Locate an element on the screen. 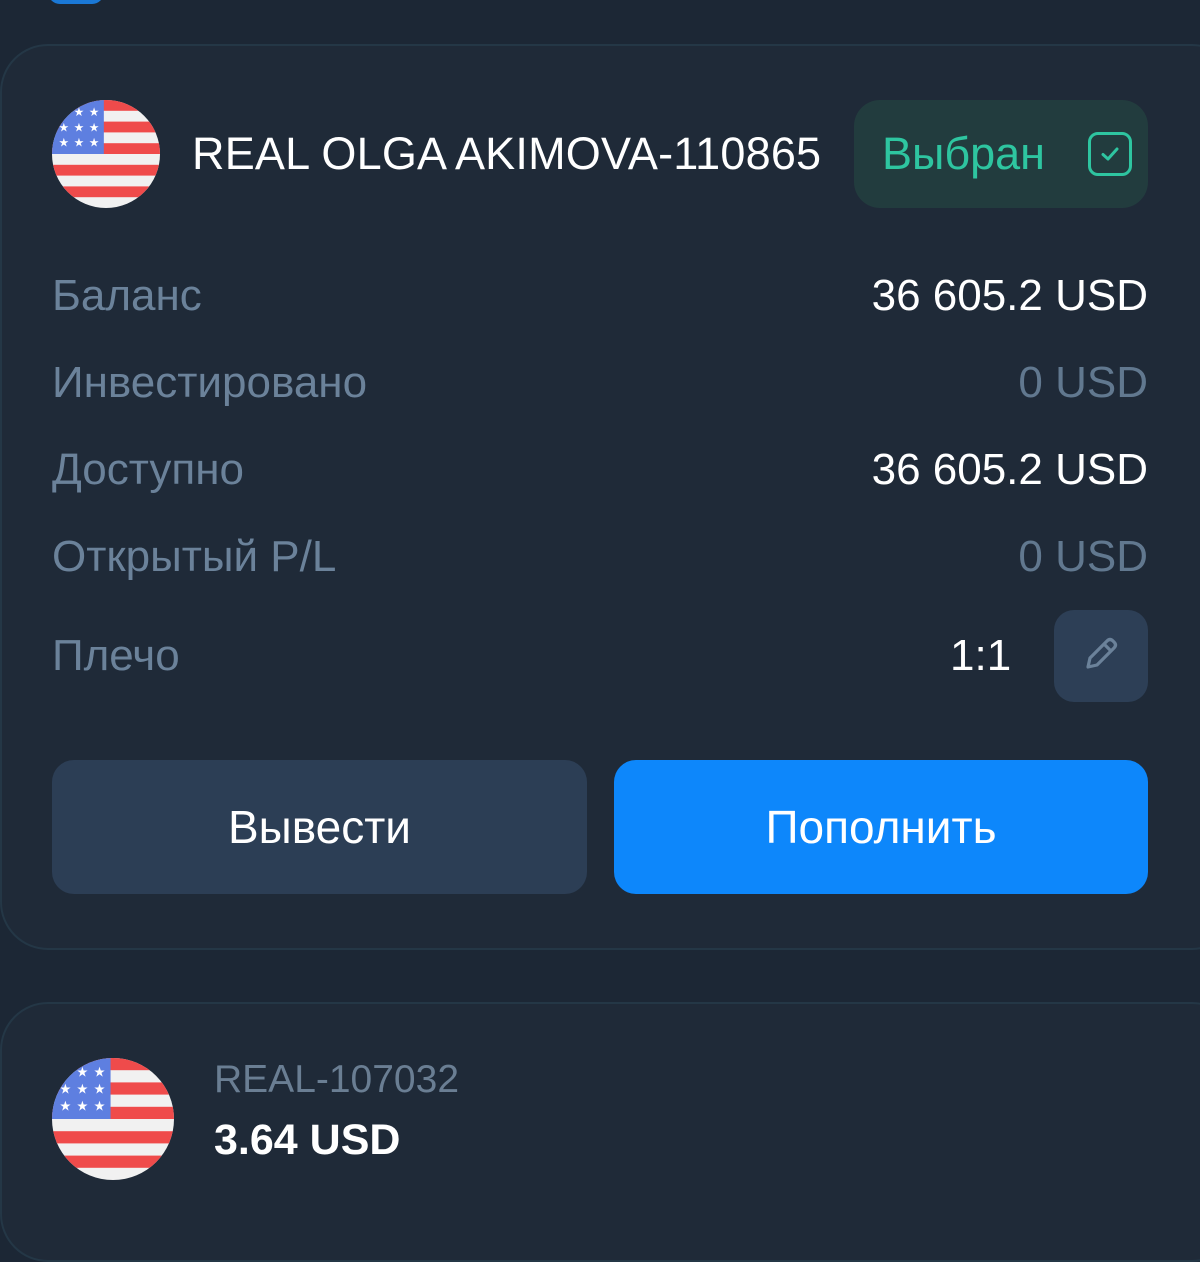 This screenshot has width=1200, height=1262. deposit-button: Пополнить is located at coordinates (881, 827).